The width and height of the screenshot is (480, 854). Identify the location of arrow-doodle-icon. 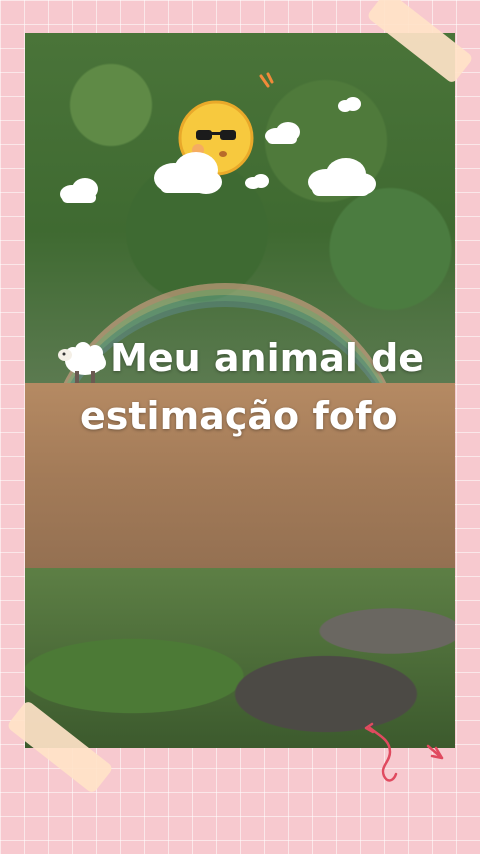
(404, 752).